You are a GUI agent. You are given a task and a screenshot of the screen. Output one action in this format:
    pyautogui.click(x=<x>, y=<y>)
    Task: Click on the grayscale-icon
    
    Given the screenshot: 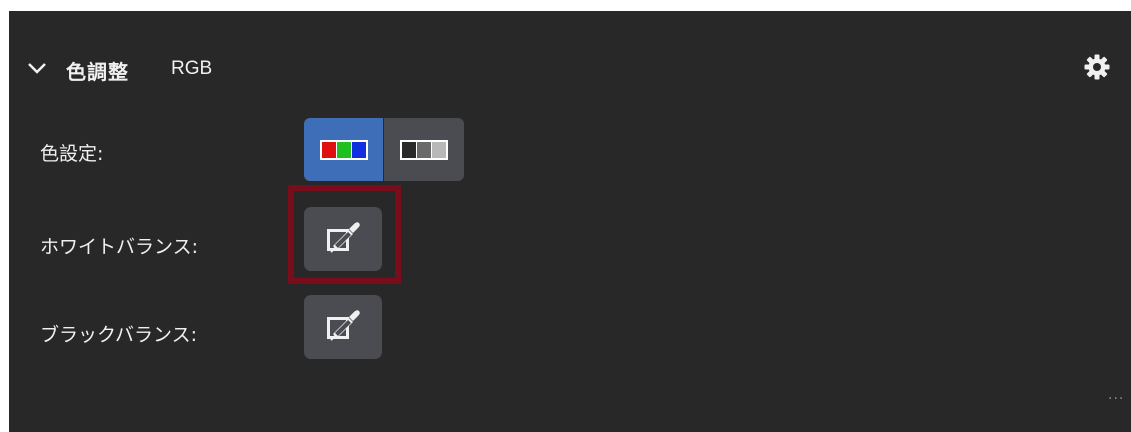 What is the action you would take?
    pyautogui.click(x=424, y=149)
    